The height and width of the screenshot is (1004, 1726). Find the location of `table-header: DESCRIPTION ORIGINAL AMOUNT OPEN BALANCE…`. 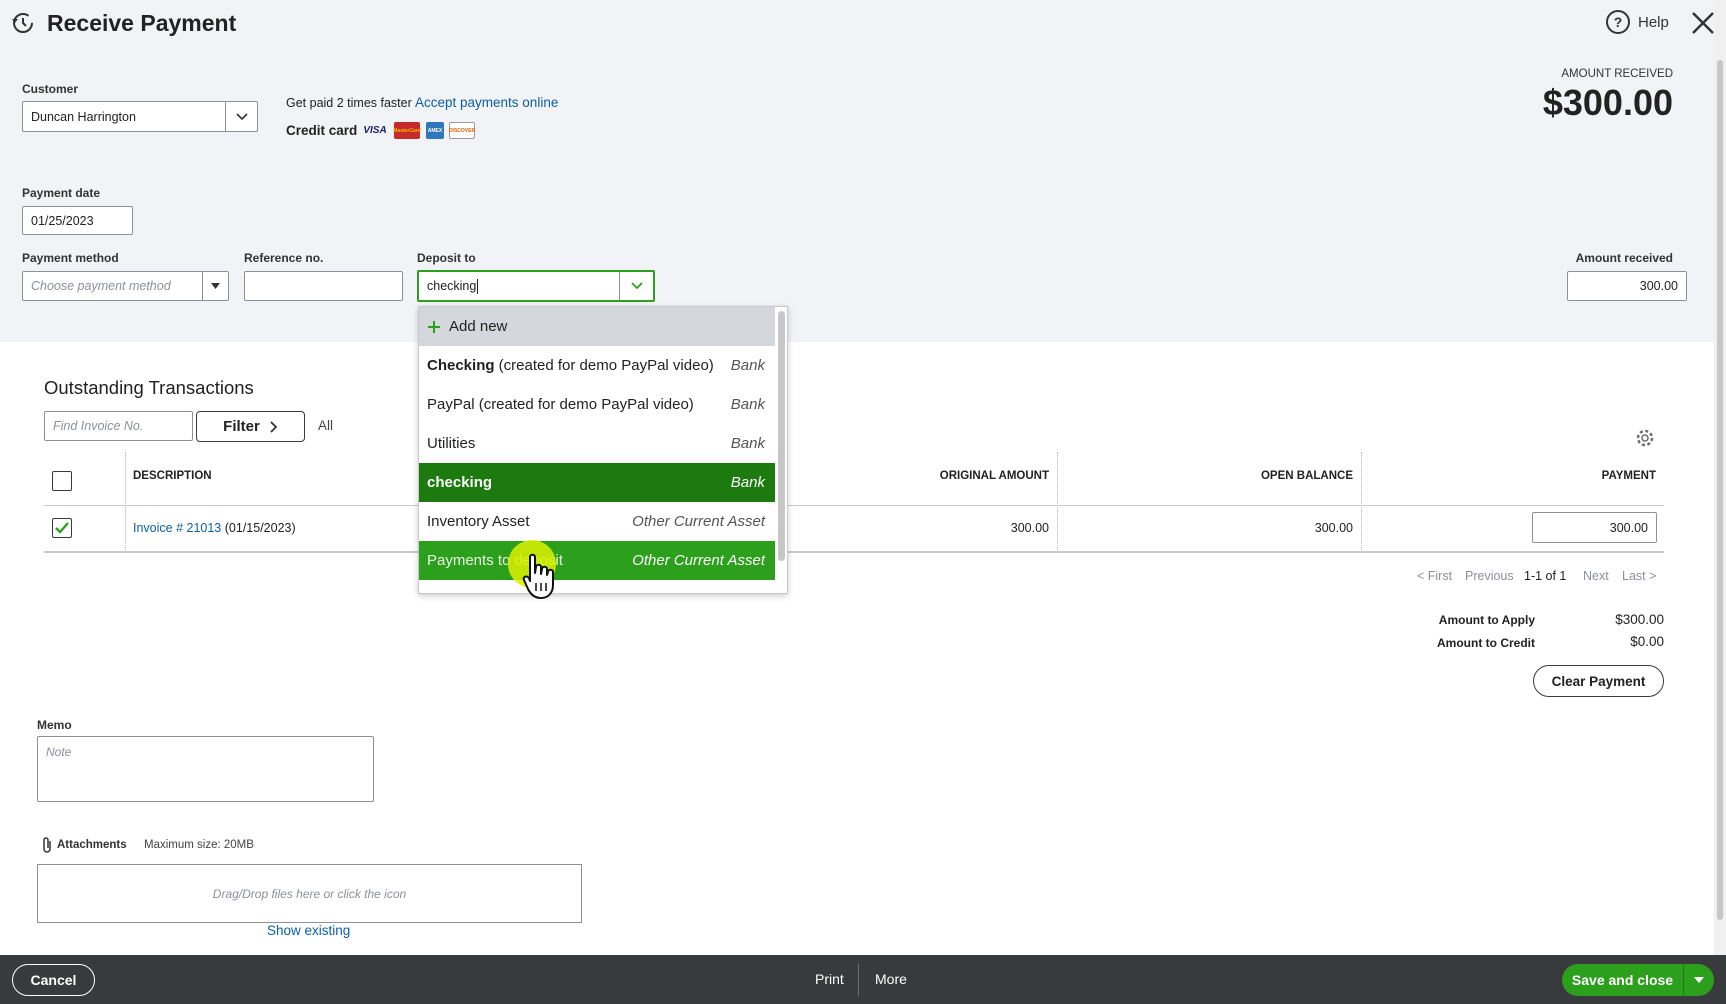

table-header: DESCRIPTION ORIGINAL AMOUNT OPEN BALANCE… is located at coordinates (854, 478).